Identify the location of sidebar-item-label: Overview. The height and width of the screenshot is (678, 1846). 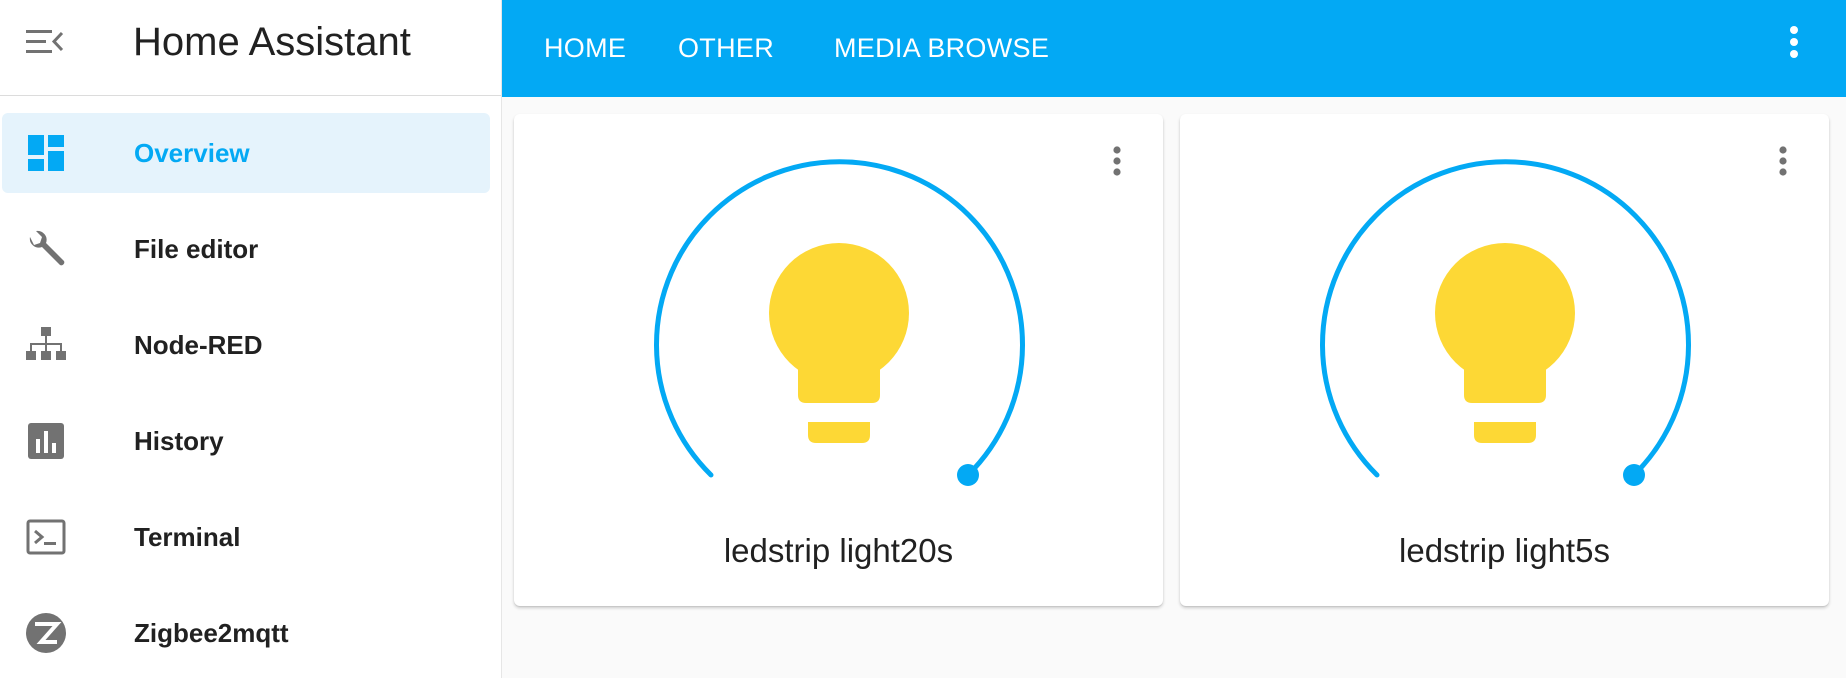
(192, 153).